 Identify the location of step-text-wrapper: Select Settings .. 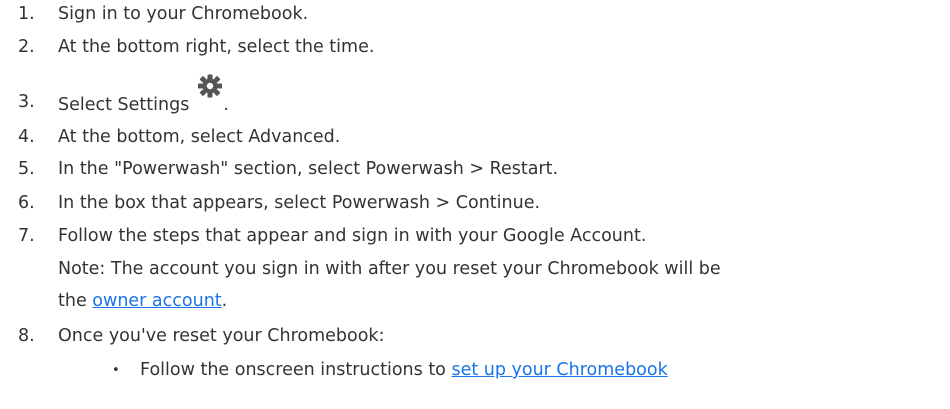
(143, 95).